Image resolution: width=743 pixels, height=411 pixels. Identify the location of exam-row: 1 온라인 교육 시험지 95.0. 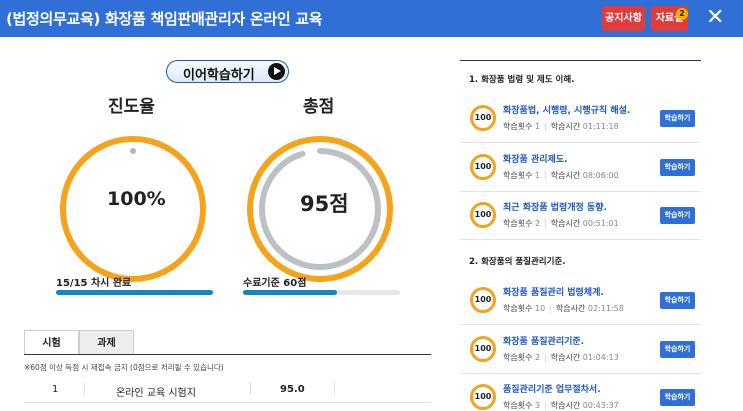
(227, 389).